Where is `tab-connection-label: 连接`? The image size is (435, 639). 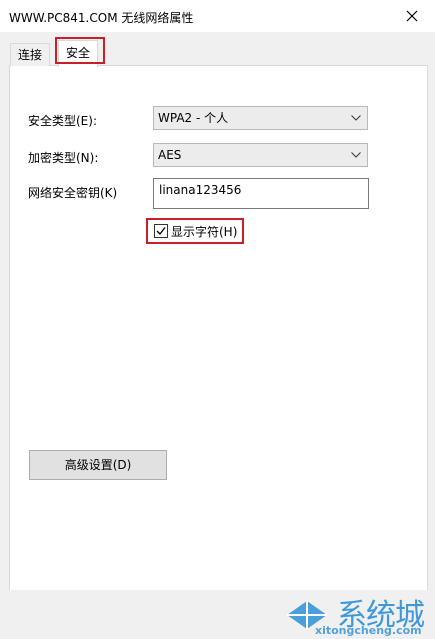 tab-connection-label: 连接 is located at coordinates (30, 55).